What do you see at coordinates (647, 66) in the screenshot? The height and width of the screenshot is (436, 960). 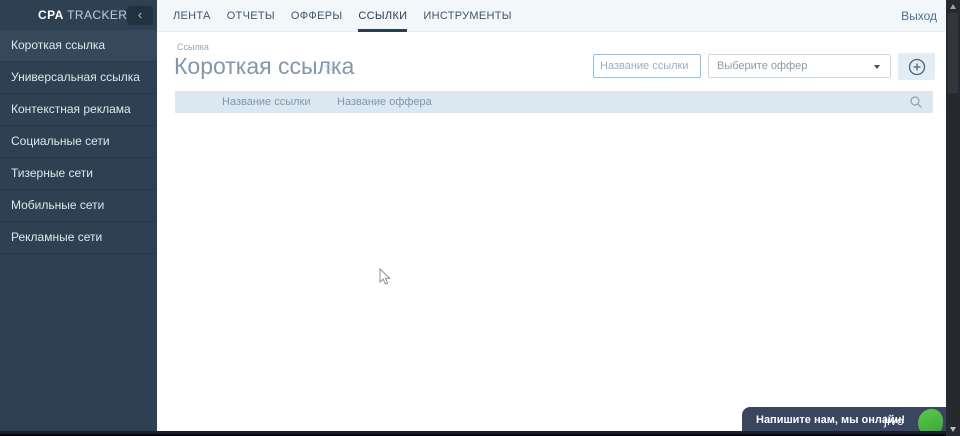 I see `link-name-input` at bounding box center [647, 66].